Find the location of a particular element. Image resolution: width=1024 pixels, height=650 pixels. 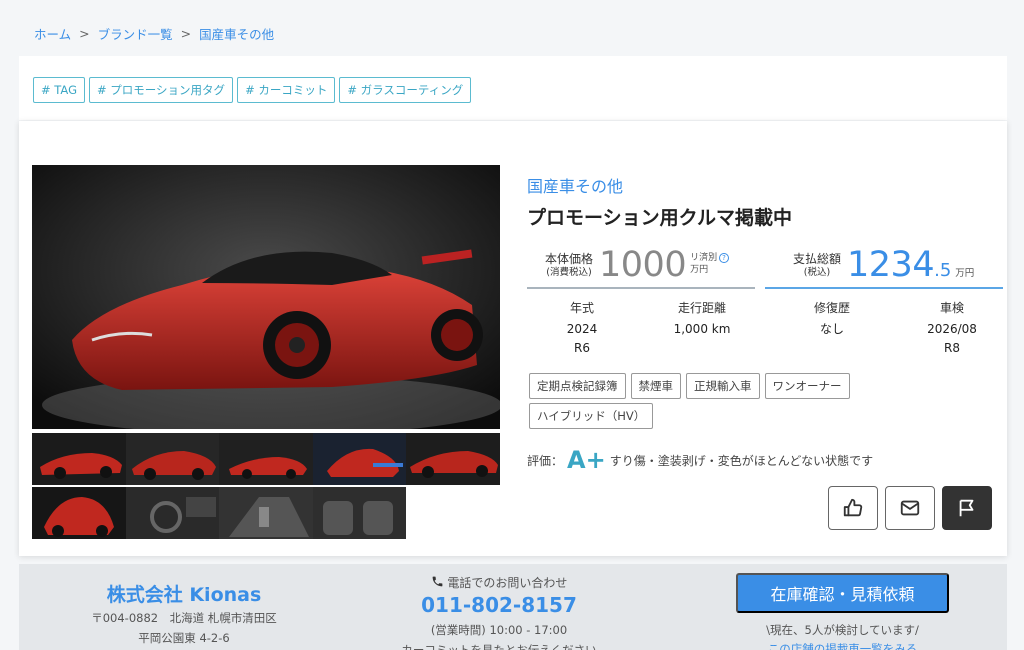

breadcrumb: ホーム > ブランド一覧 > 国産車その他 is located at coordinates (154, 33).